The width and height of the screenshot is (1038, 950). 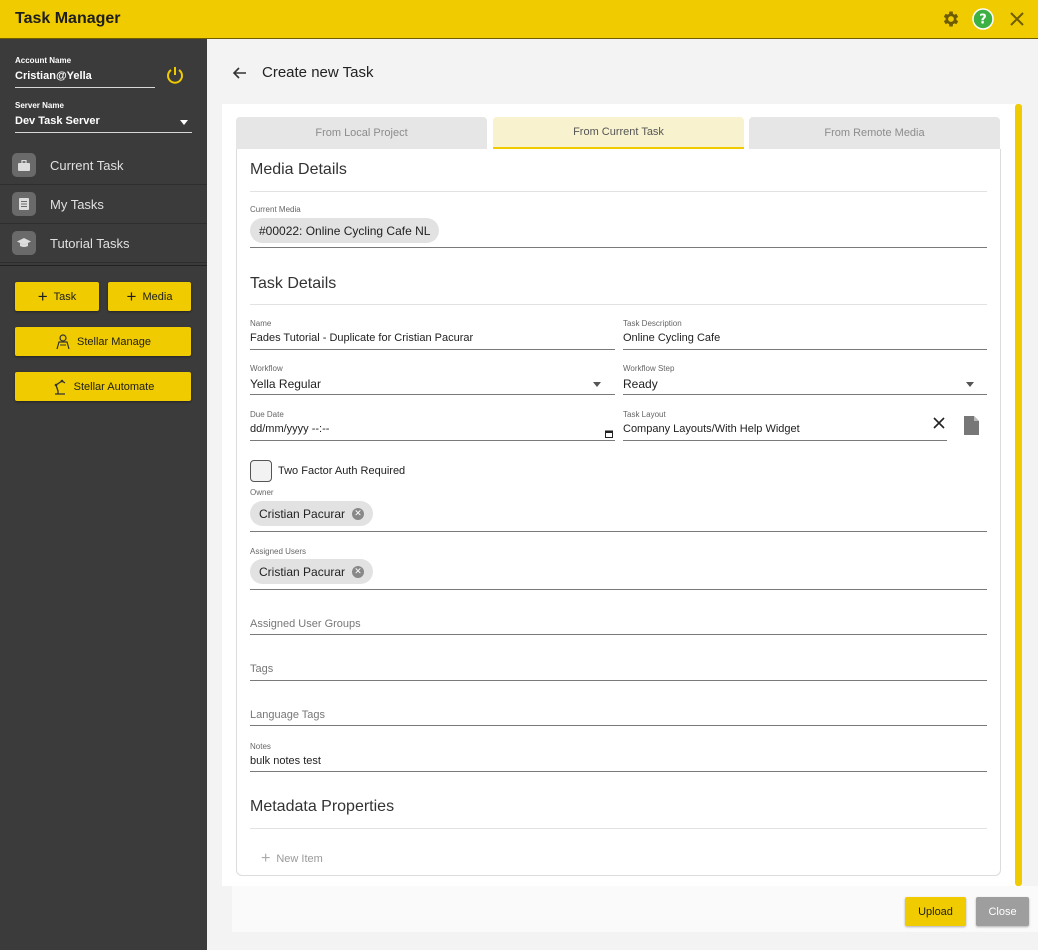 I want to click on stellar-manage-button: Stellar Manage, so click(x=103, y=341).